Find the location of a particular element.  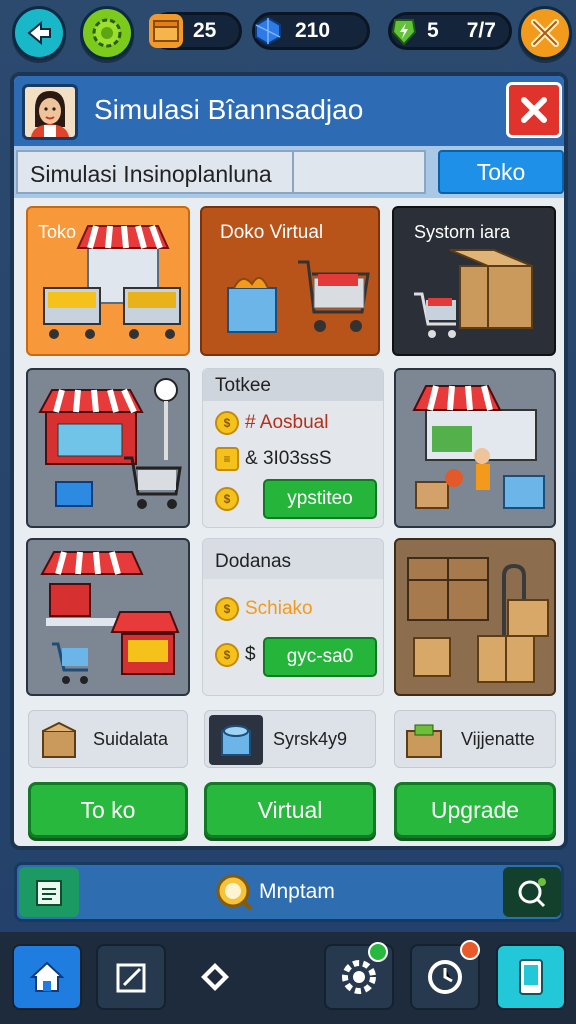

kiosk-icon is located at coordinates (110, 617).